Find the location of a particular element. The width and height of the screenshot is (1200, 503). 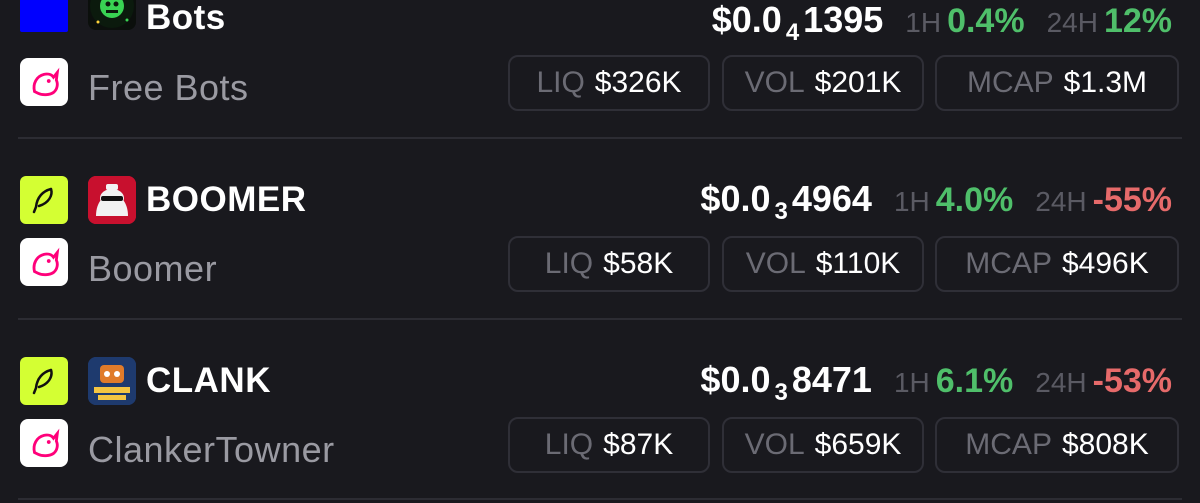

price-line: $0.0 4 1395 1H 0.4% 24H 12% is located at coordinates (942, 23).